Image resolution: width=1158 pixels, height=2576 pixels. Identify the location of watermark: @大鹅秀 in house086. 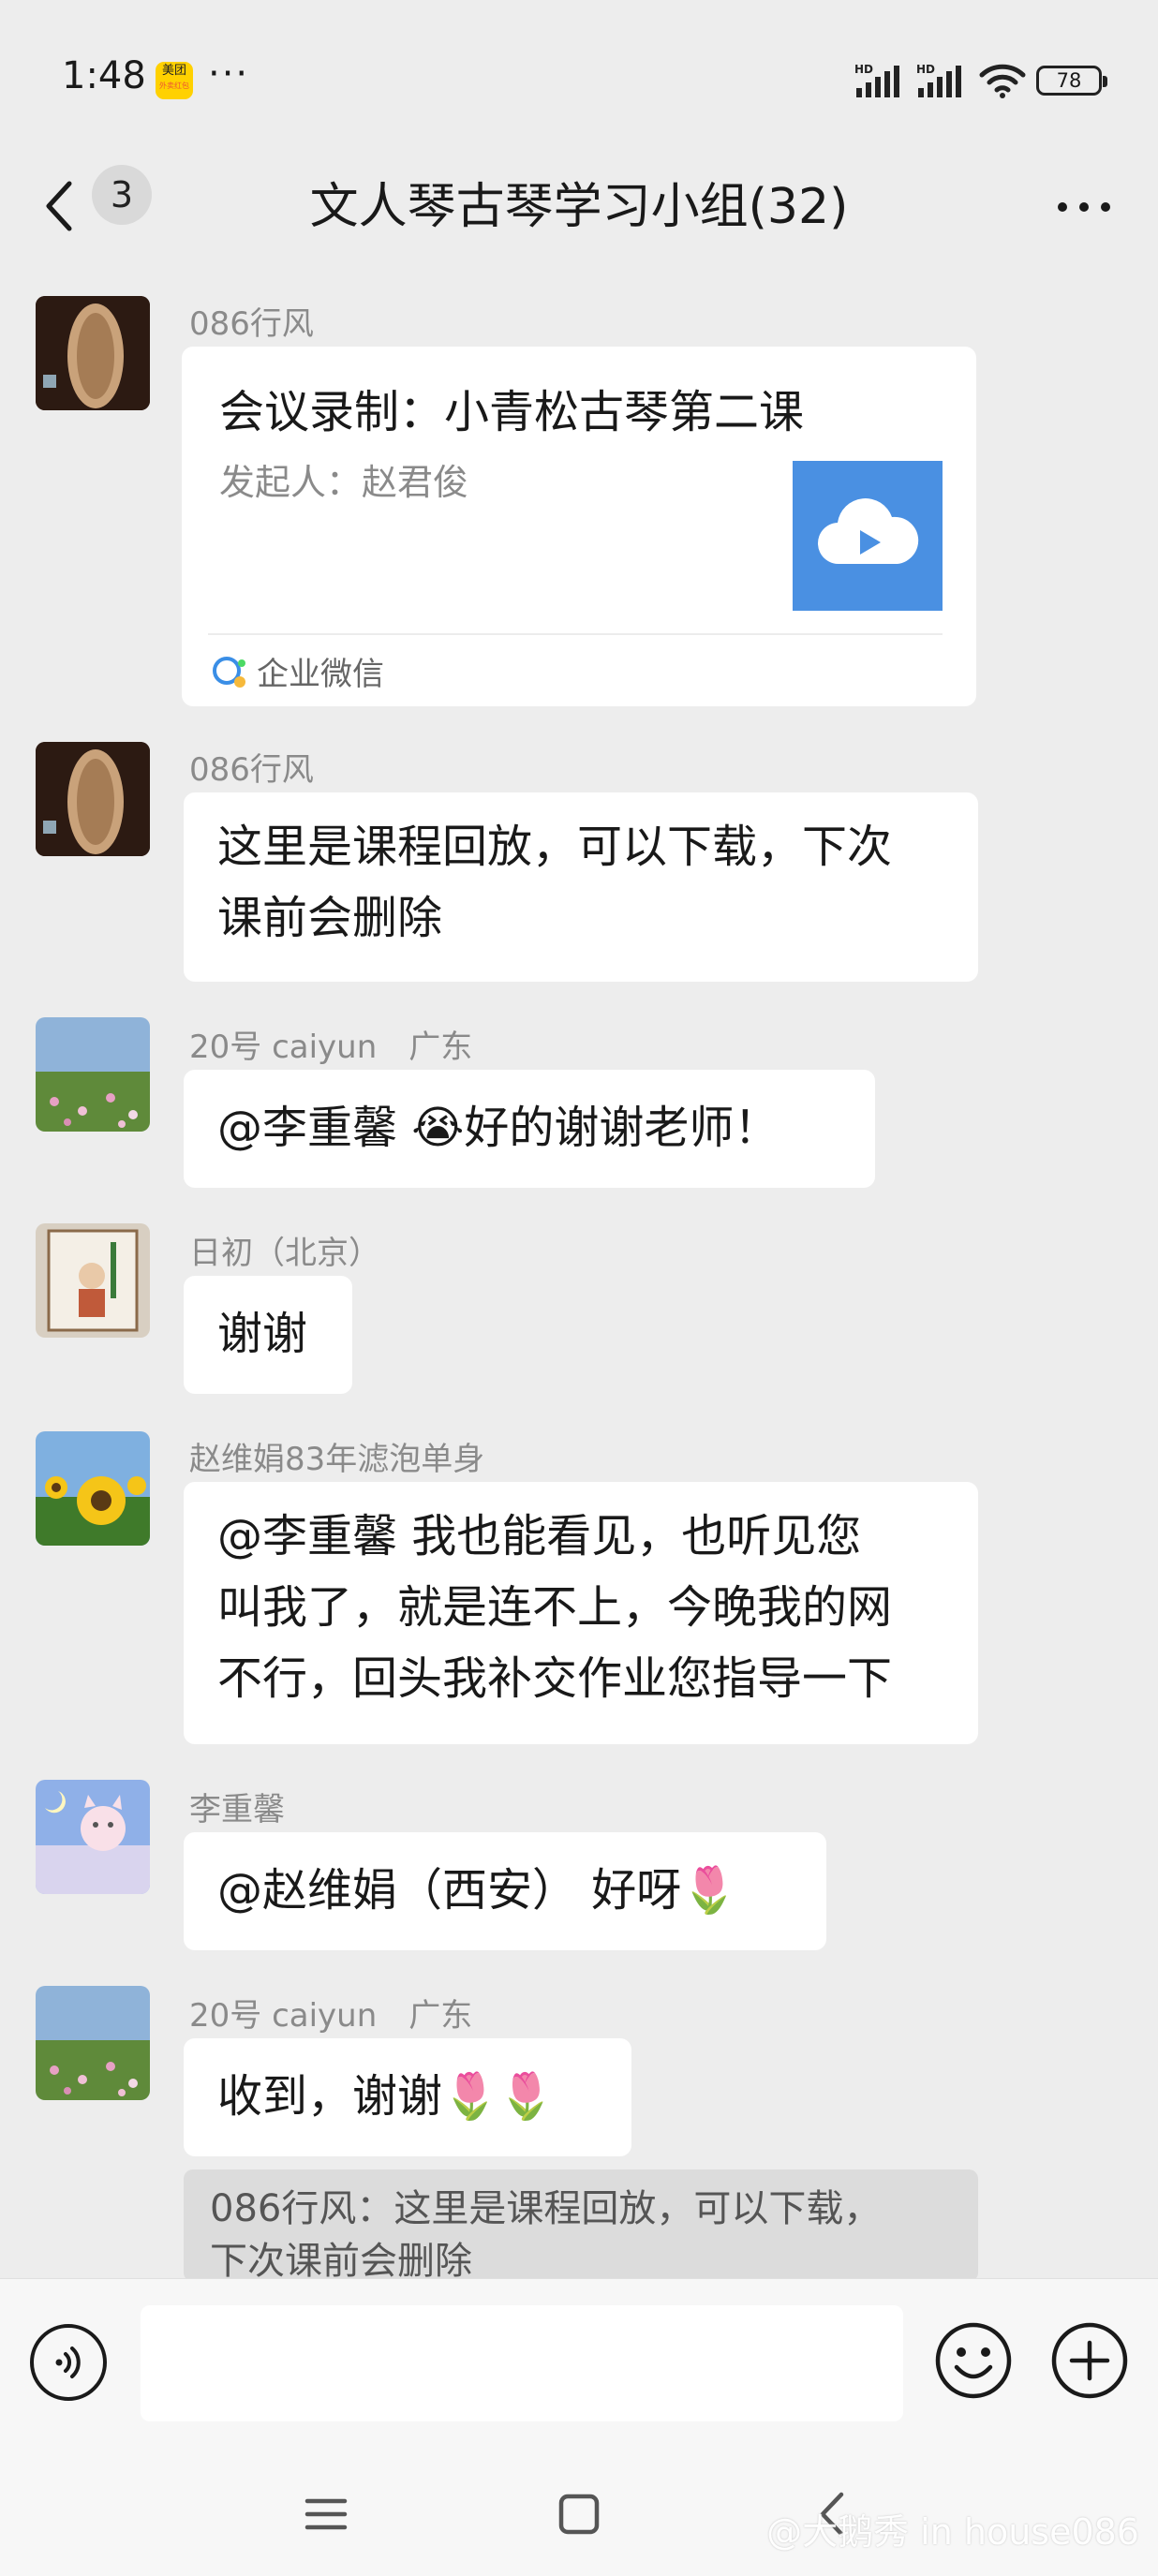
(952, 2532).